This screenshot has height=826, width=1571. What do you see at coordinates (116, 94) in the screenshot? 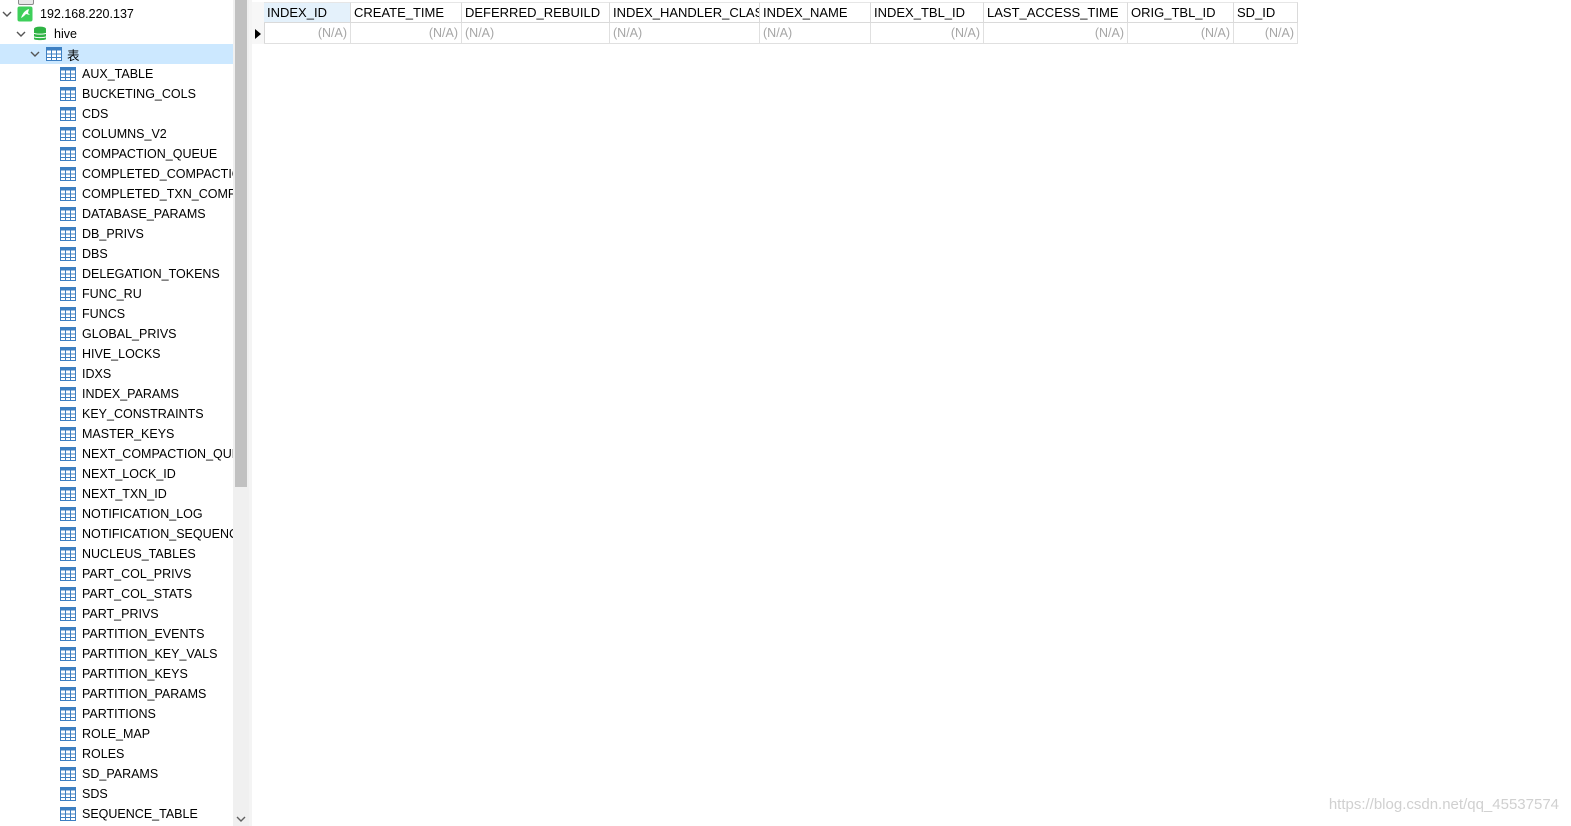
I see `table-item: BUCKETING_COLS` at bounding box center [116, 94].